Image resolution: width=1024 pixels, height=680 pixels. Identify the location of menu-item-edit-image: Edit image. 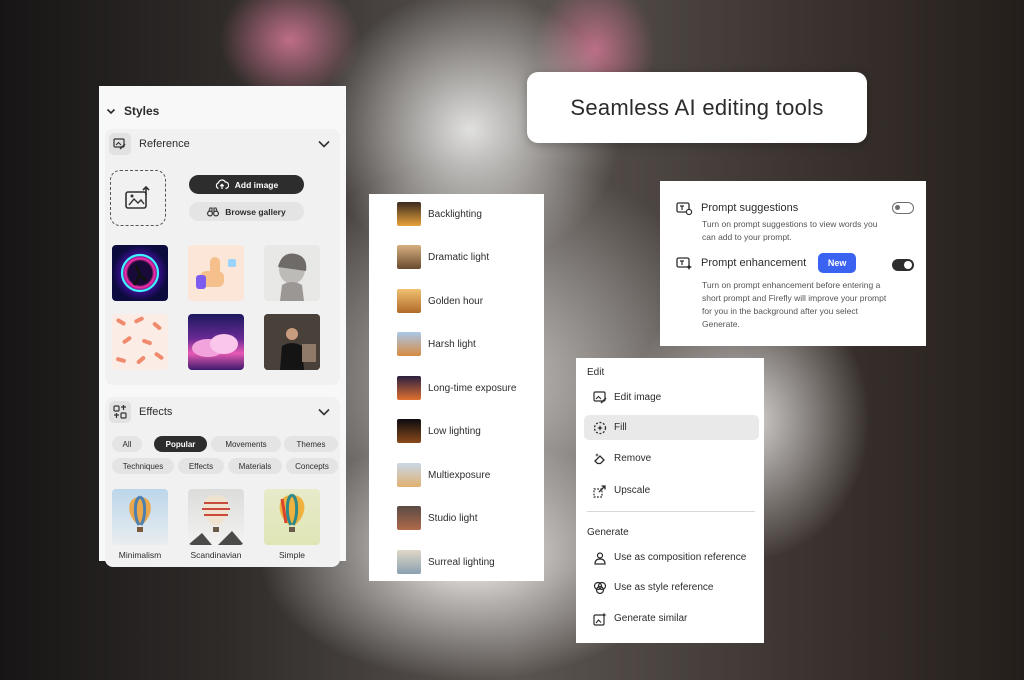
(671, 397).